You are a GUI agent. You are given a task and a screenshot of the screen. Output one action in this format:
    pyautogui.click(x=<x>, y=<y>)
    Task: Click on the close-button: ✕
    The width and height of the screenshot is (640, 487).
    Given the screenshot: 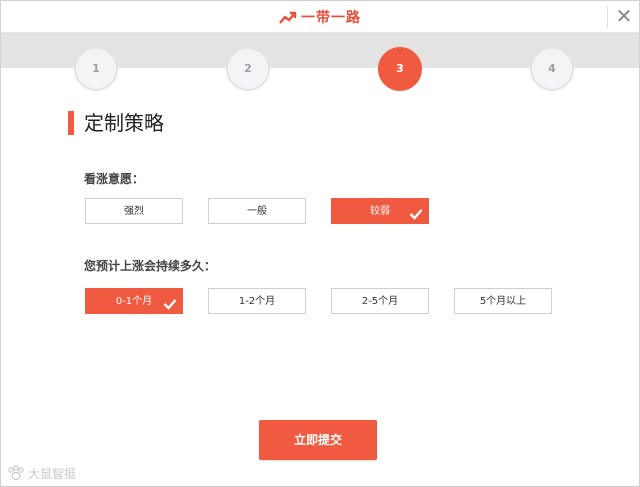 What is the action you would take?
    pyautogui.click(x=624, y=16)
    